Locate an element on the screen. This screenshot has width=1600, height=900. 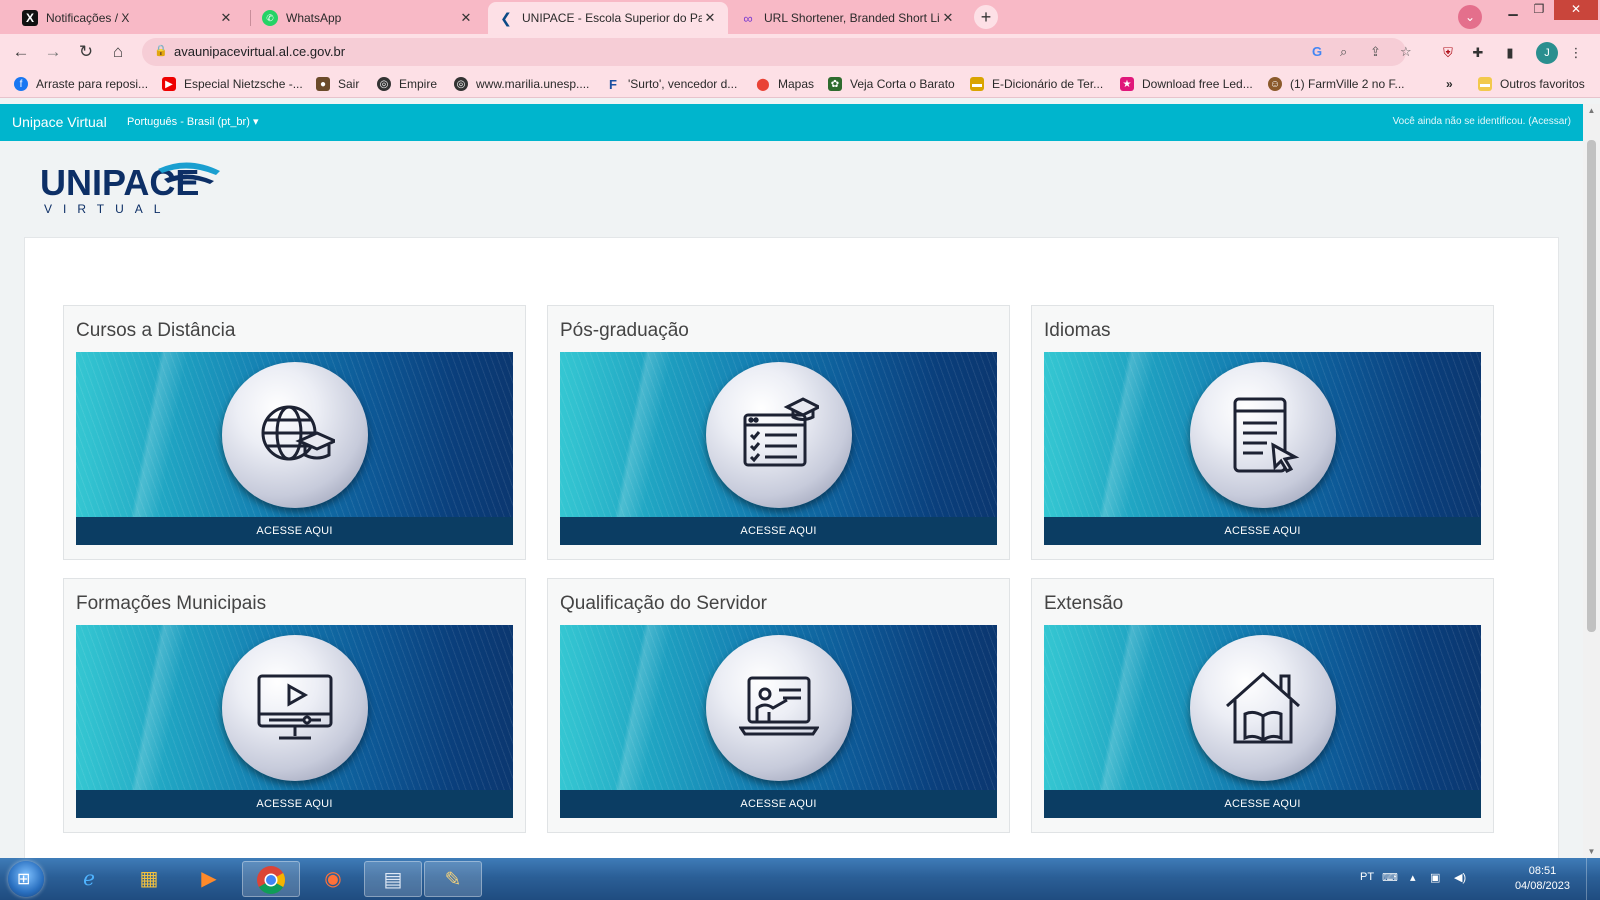
share-icon: ⇪ is located at coordinates (1375, 52).